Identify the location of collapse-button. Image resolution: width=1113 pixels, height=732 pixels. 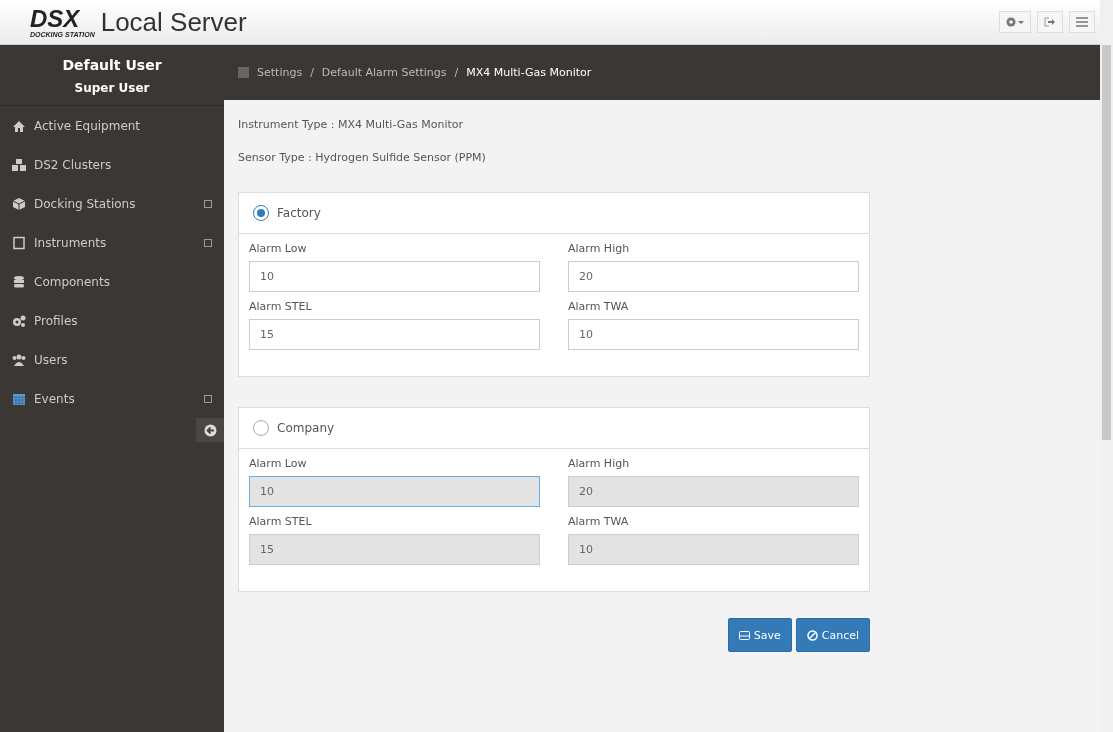
(210, 430).